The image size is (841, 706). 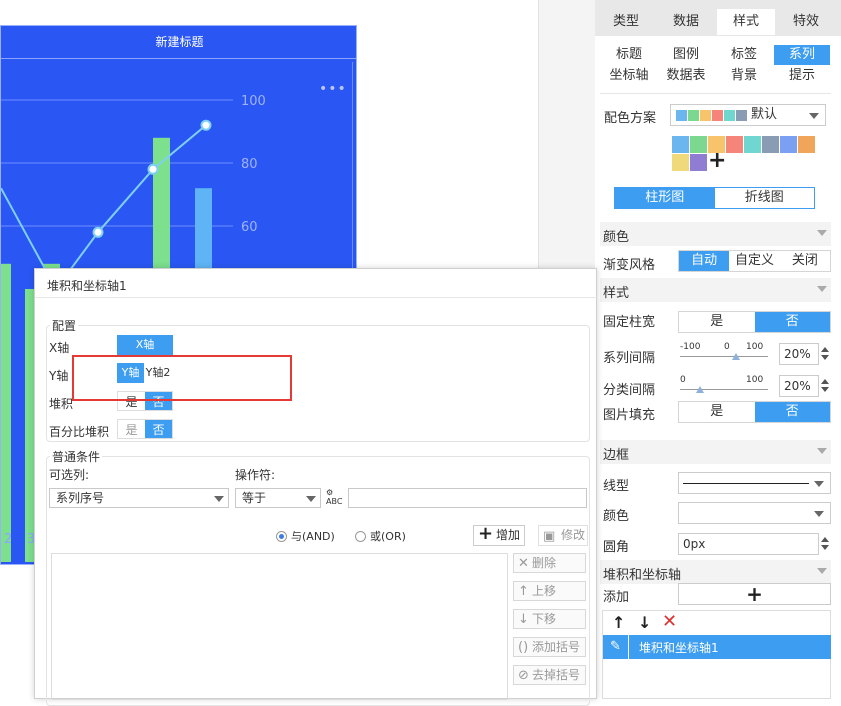 I want to click on add-condition-label: 增加, so click(x=508, y=535).